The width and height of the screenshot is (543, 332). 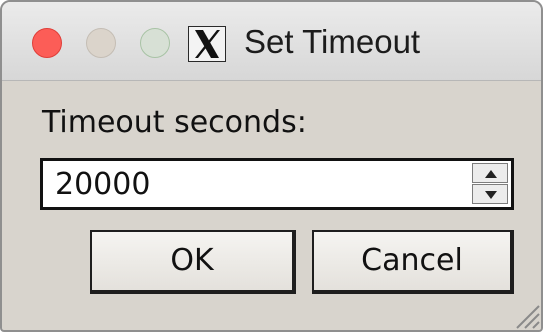 What do you see at coordinates (332, 41) in the screenshot?
I see `window-title: Set Timeout` at bounding box center [332, 41].